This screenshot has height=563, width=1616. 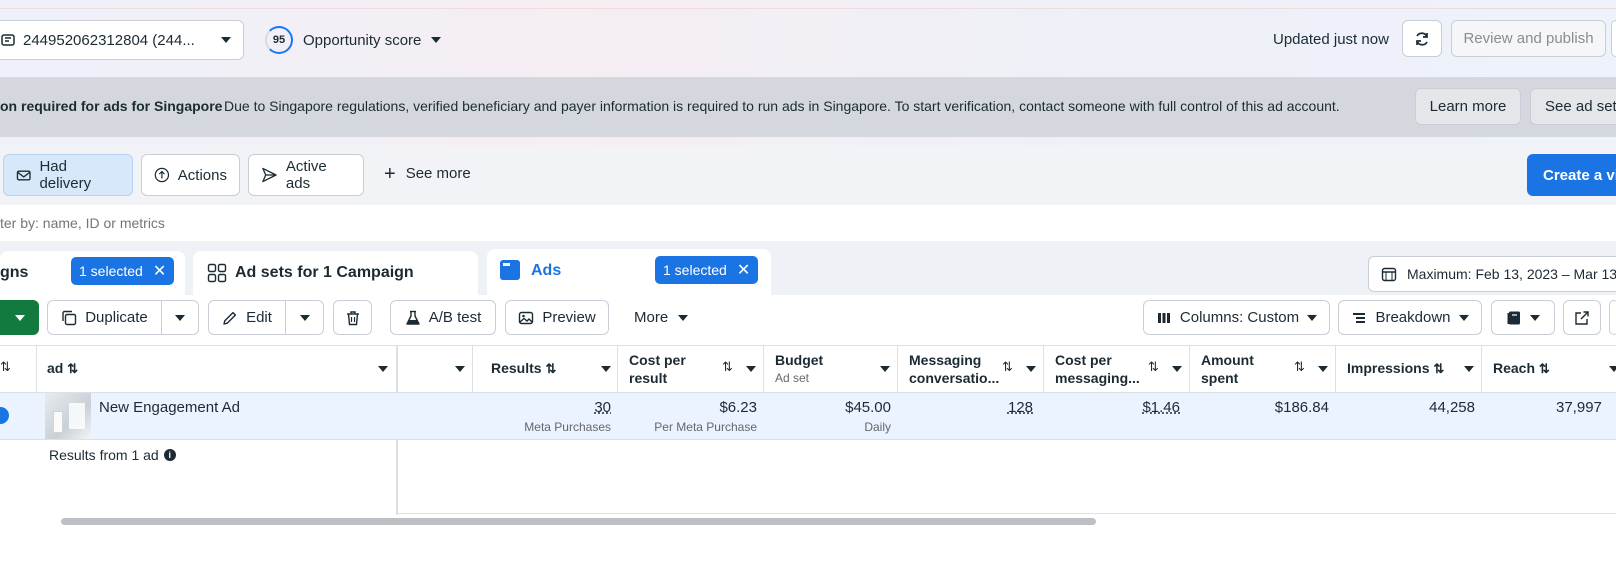 I want to click on cost-messaging-number: $1.46, so click(x=1161, y=407).